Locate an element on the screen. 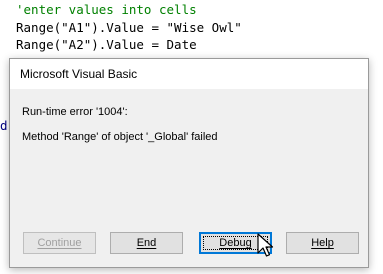  error-code-text: Run-time error '1004': is located at coordinates (75, 112).